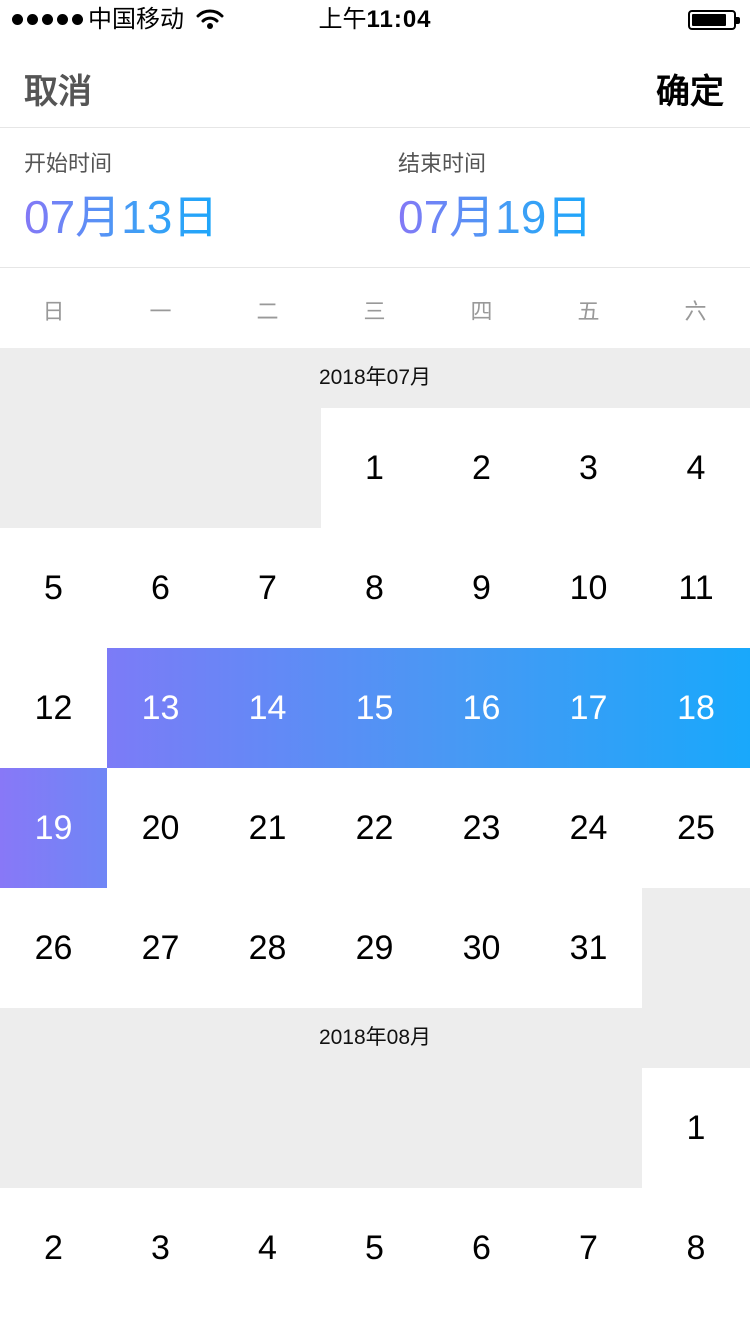 The height and width of the screenshot is (1334, 750). Describe the element at coordinates (442, 163) in the screenshot. I see `end-date-label: 结束时间` at that location.